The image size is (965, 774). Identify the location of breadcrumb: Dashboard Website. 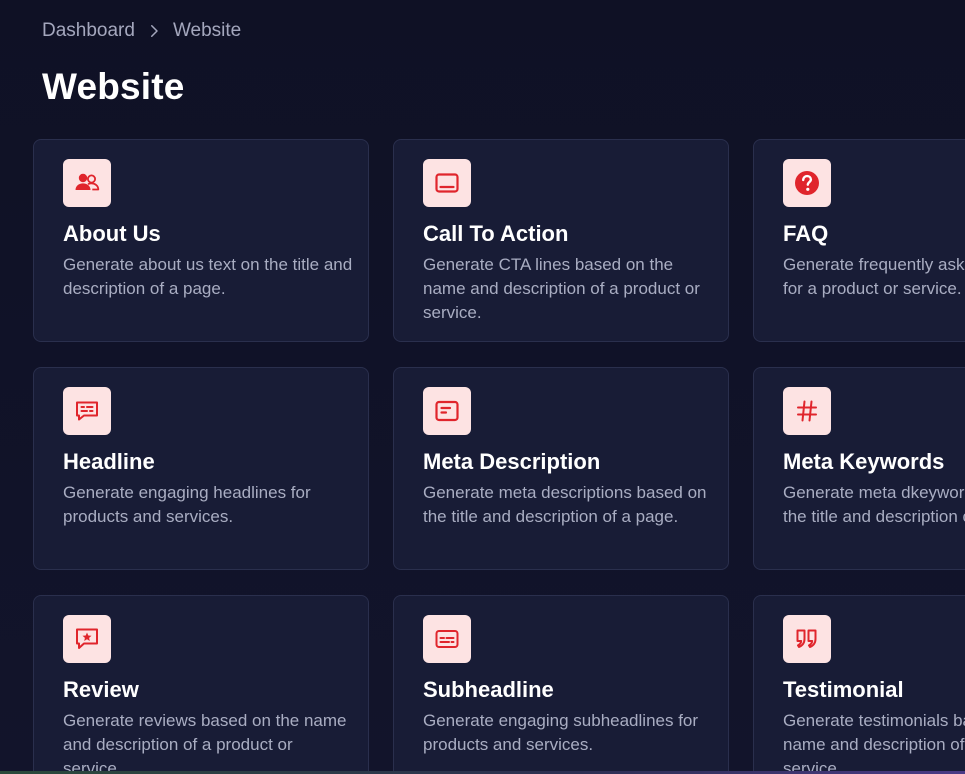
(141, 31).